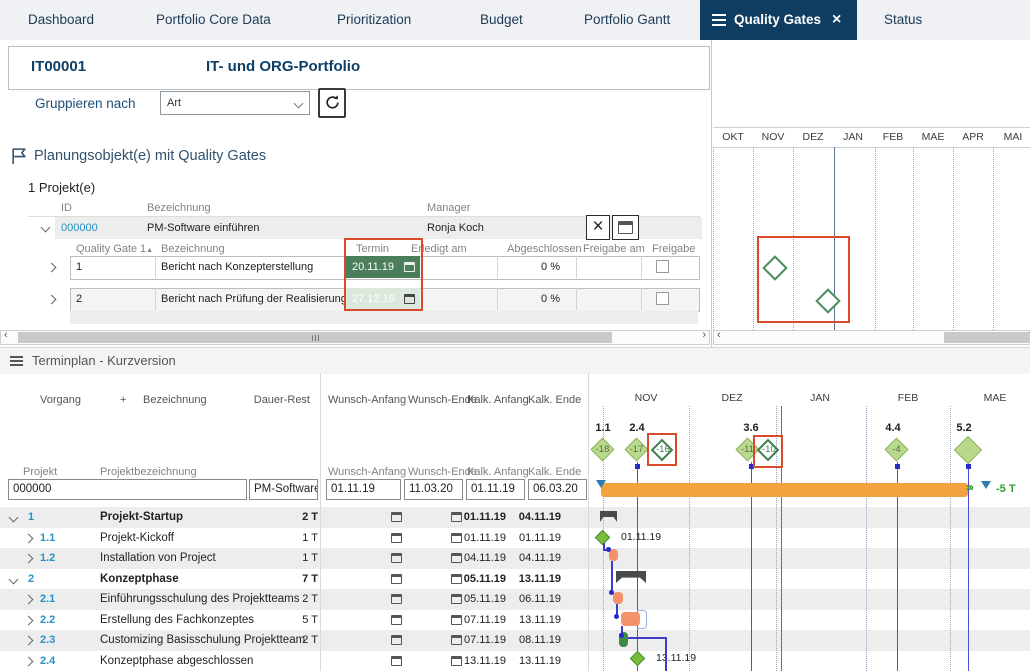 This screenshot has width=1030, height=671. I want to click on quality-gate-milestone: -16, so click(662, 450).